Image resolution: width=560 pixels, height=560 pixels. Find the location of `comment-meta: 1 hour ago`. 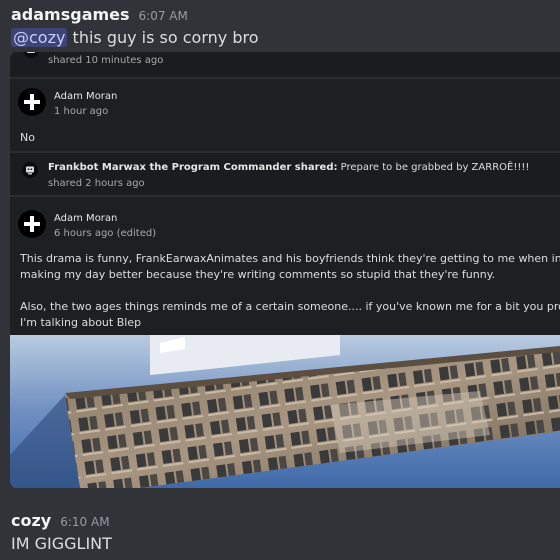

comment-meta: 1 hour ago is located at coordinates (81, 111).